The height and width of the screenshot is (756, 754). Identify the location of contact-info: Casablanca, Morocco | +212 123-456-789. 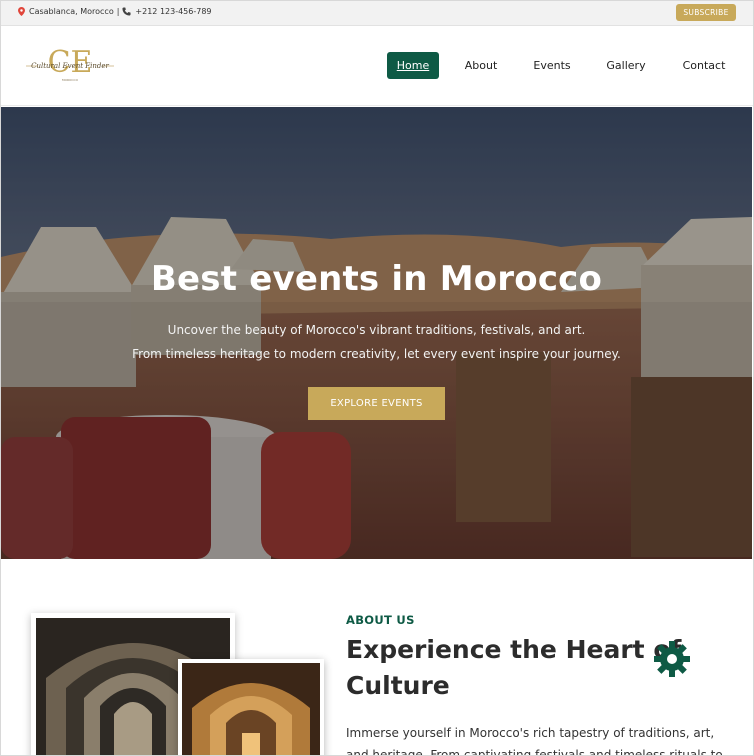
(115, 11).